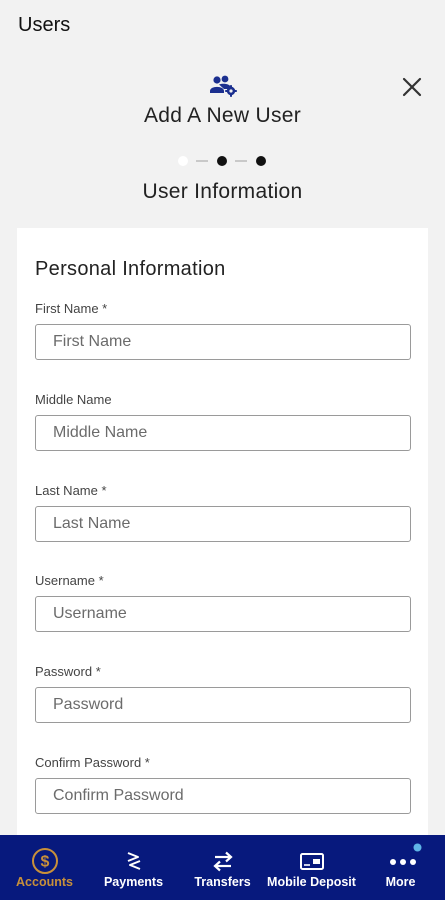 Image resolution: width=445 pixels, height=900 pixels. What do you see at coordinates (69, 580) in the screenshot?
I see `username-label: Username *` at bounding box center [69, 580].